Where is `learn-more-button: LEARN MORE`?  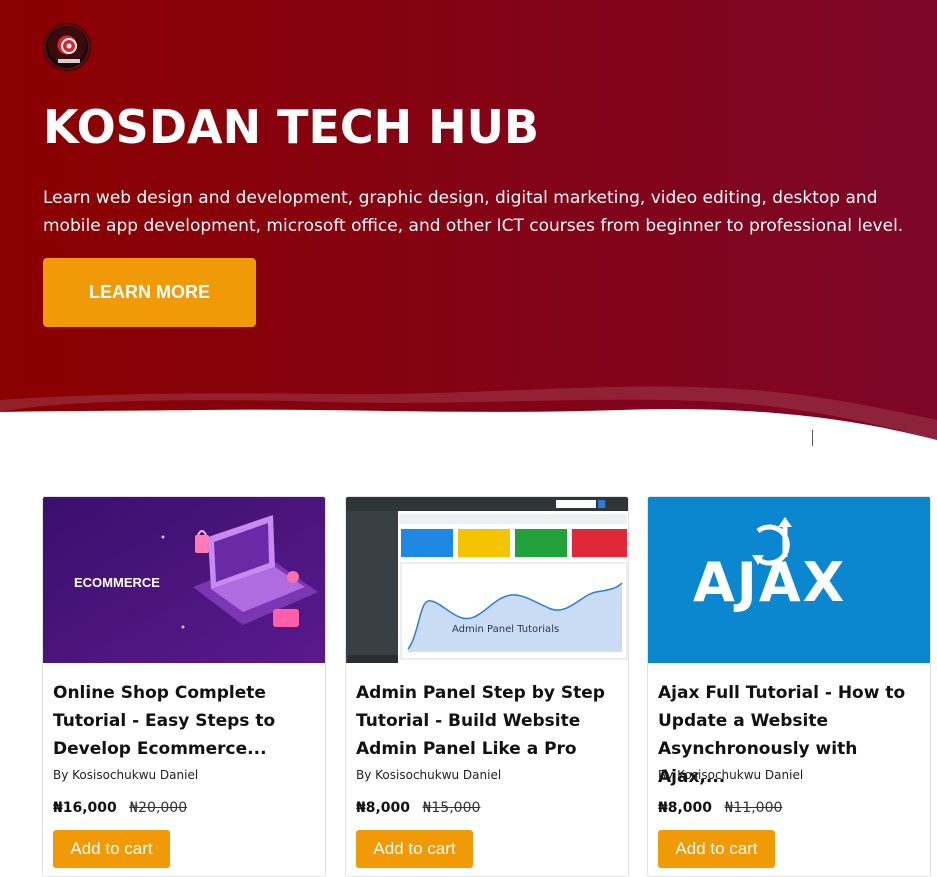
learn-more-button: LEARN MORE is located at coordinates (149, 292).